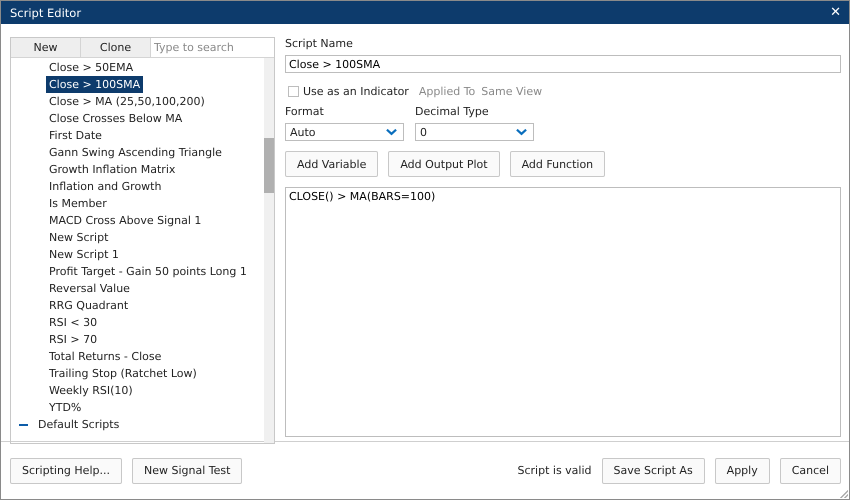 Image resolution: width=850 pixels, height=500 pixels. What do you see at coordinates (105, 186) in the screenshot?
I see `script-list-item: Inflation and Growth` at bounding box center [105, 186].